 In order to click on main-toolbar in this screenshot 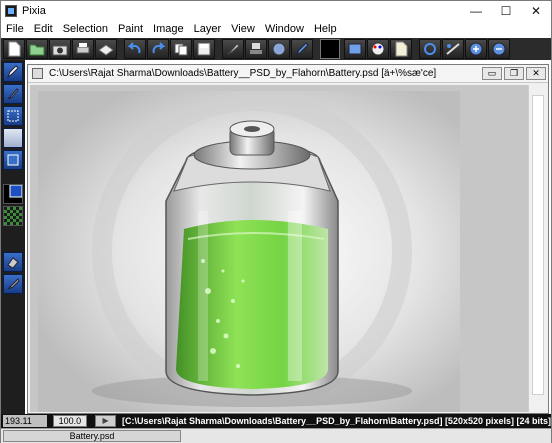, I will do `click(276, 49)`.